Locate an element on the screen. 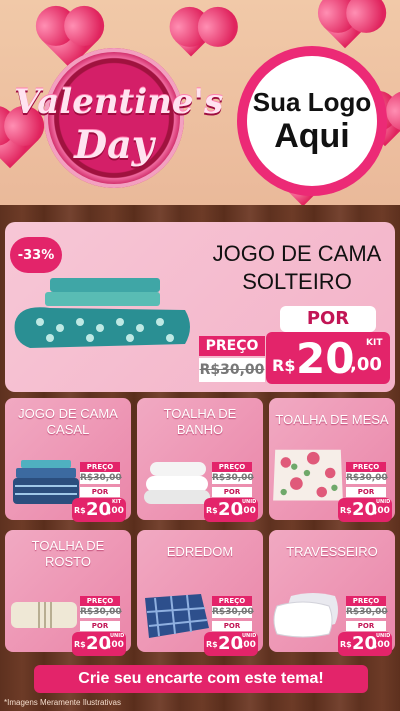 The width and height of the screenshot is (400, 711). card2-price: R$ 20 ,00 UNID is located at coordinates (231, 510).